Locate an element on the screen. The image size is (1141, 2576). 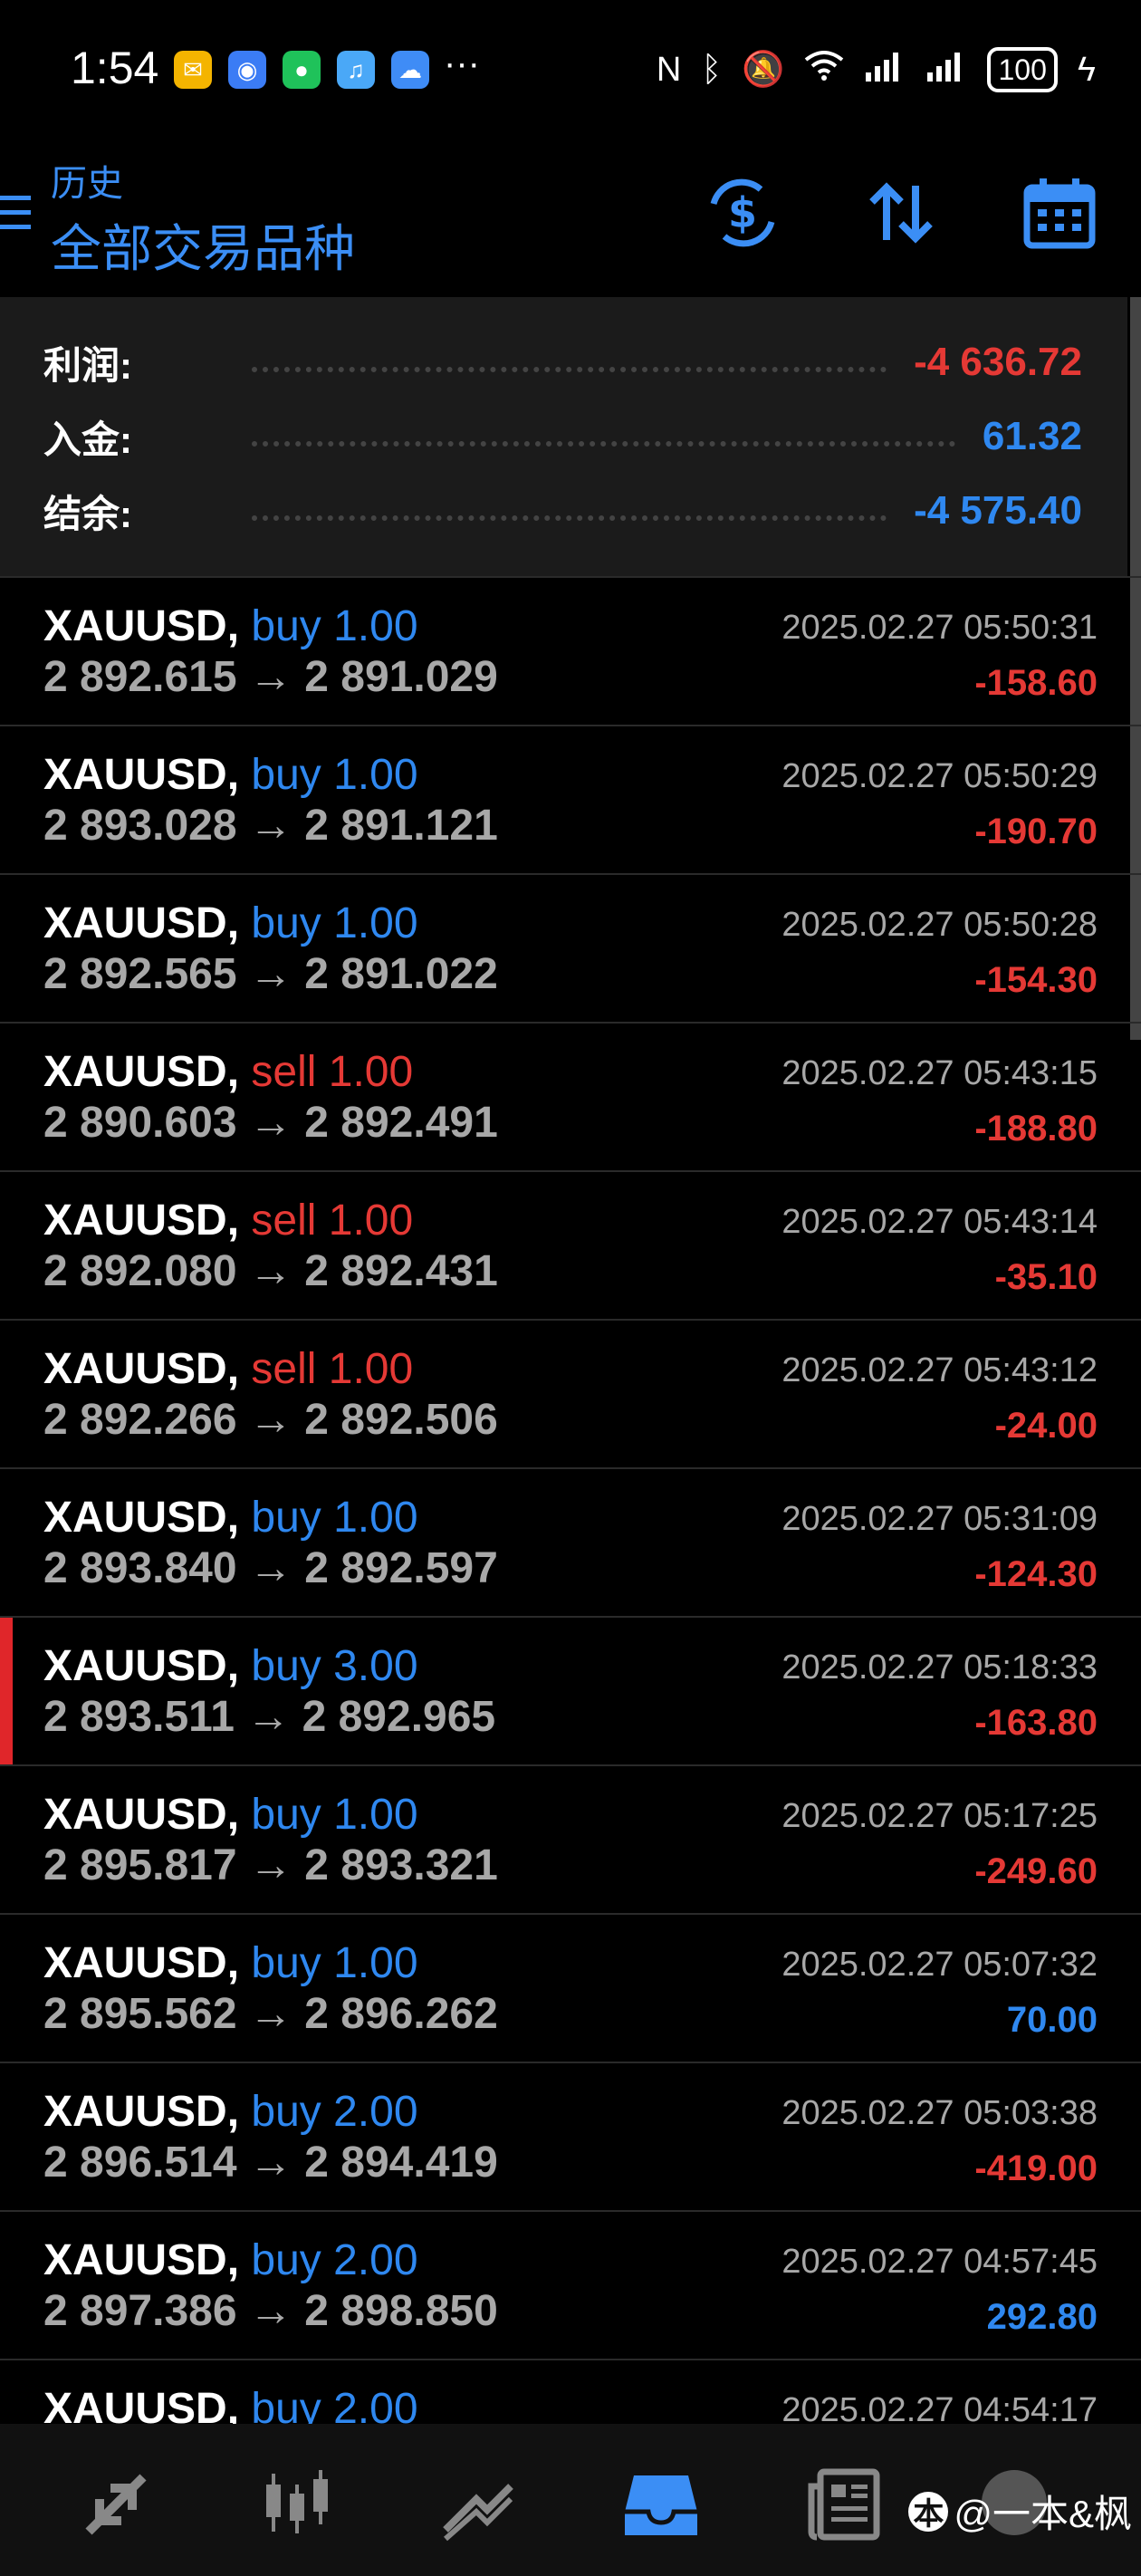
deposit-value: 61.32 is located at coordinates (1032, 436).